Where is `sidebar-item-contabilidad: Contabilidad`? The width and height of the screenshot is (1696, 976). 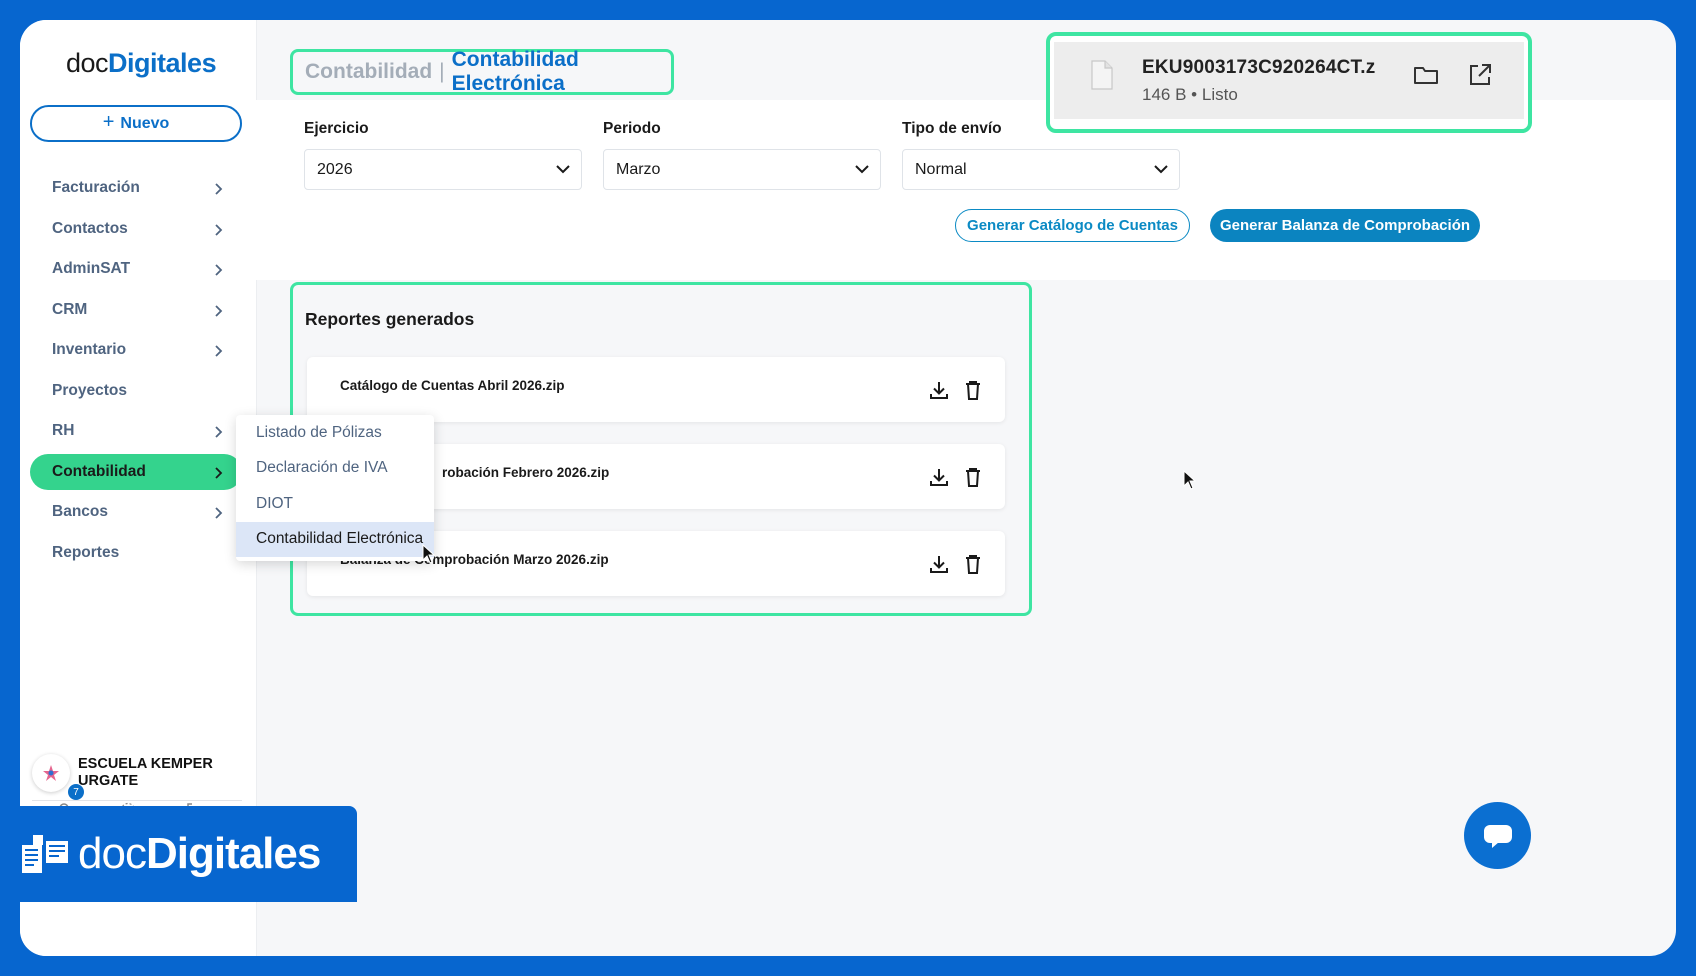 sidebar-item-contabilidad: Contabilidad is located at coordinates (136, 471).